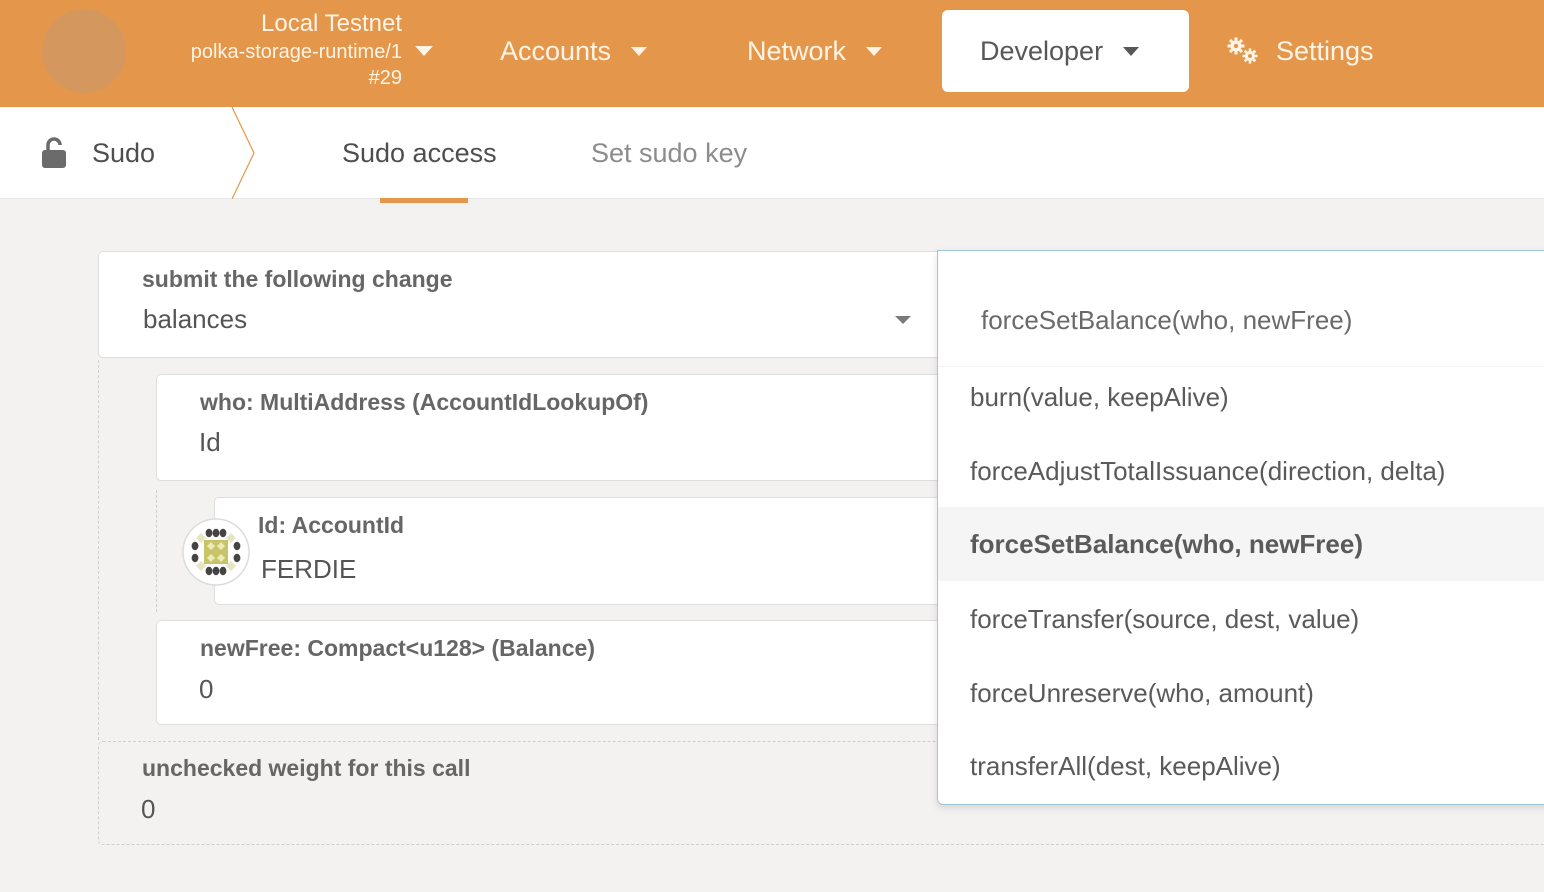  What do you see at coordinates (216, 552) in the screenshot?
I see `account-identicon` at bounding box center [216, 552].